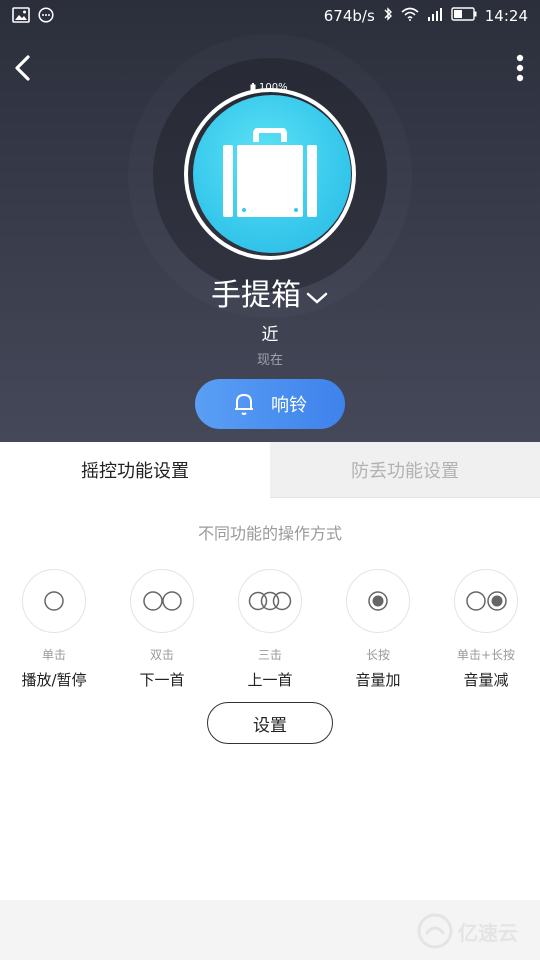  I want to click on more-menu-button, so click(520, 69).